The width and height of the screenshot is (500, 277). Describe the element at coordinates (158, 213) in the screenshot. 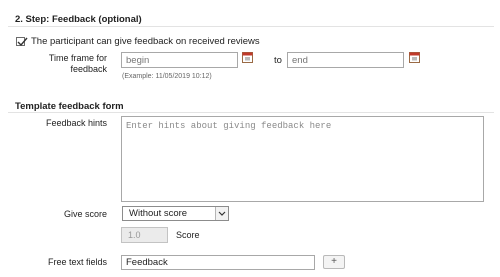

I see `give-score-value: Without score` at that location.